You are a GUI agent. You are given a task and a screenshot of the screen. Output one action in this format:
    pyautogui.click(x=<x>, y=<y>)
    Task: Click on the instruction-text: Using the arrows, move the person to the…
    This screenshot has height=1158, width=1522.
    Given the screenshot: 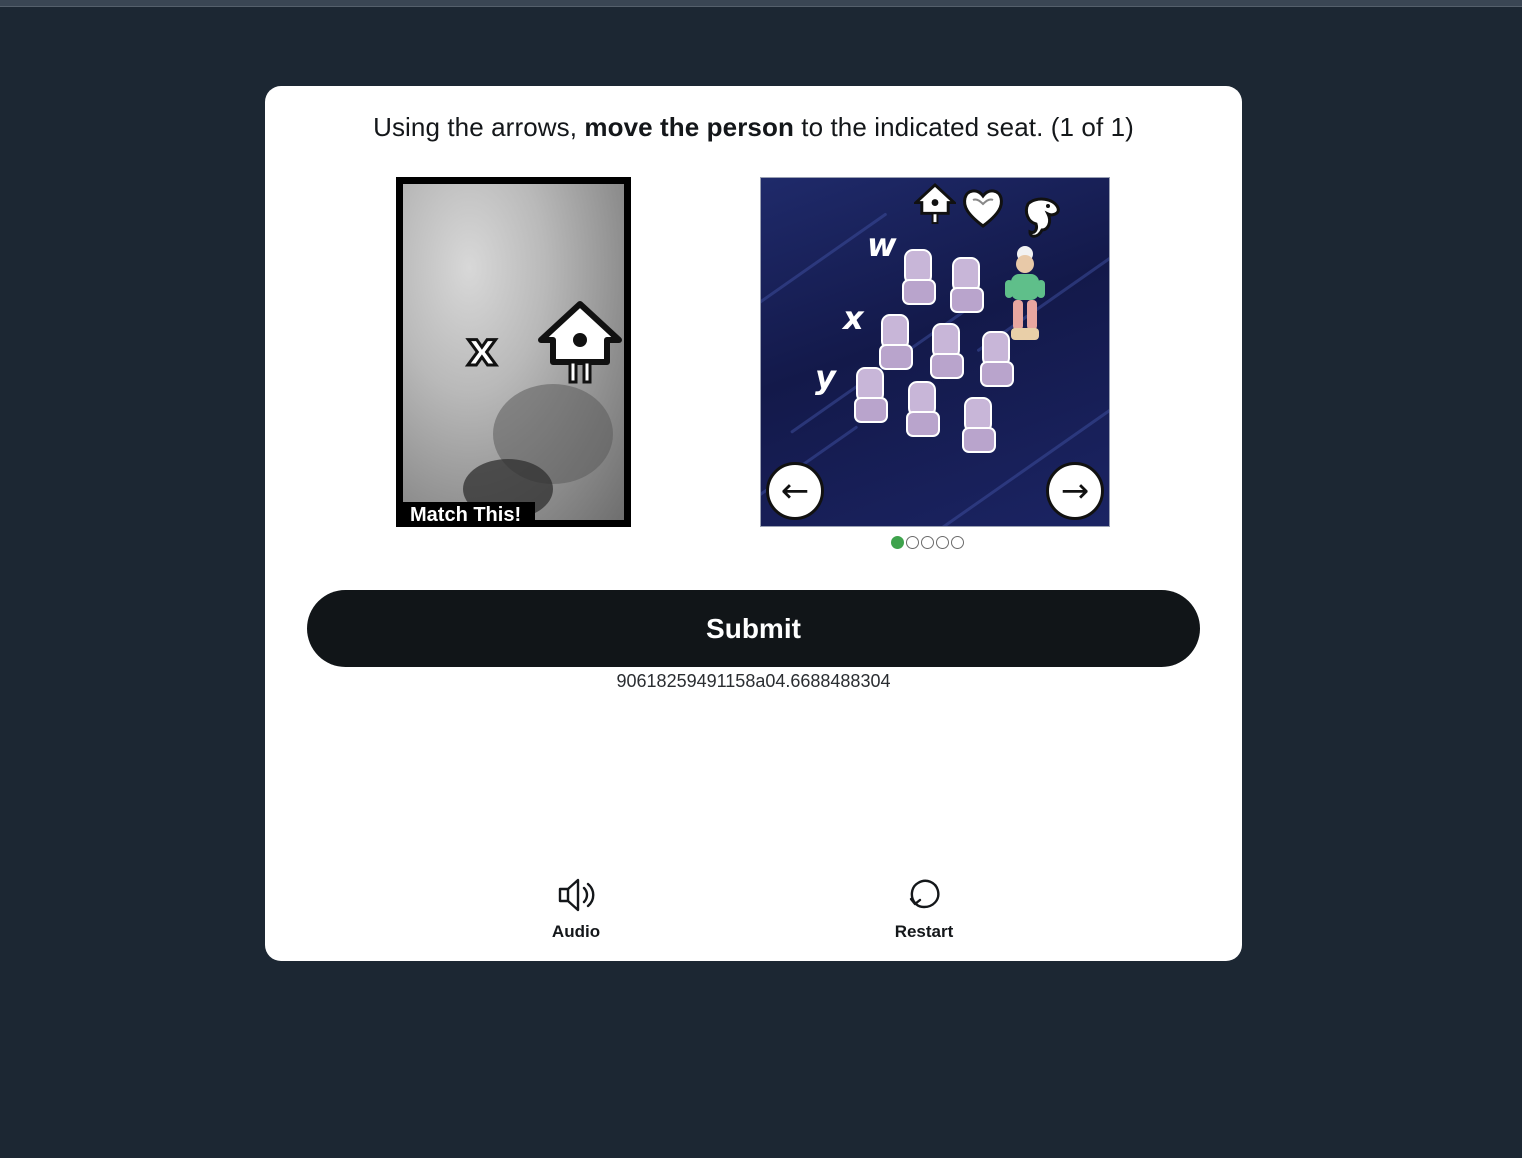 What is the action you would take?
    pyautogui.click(x=753, y=127)
    